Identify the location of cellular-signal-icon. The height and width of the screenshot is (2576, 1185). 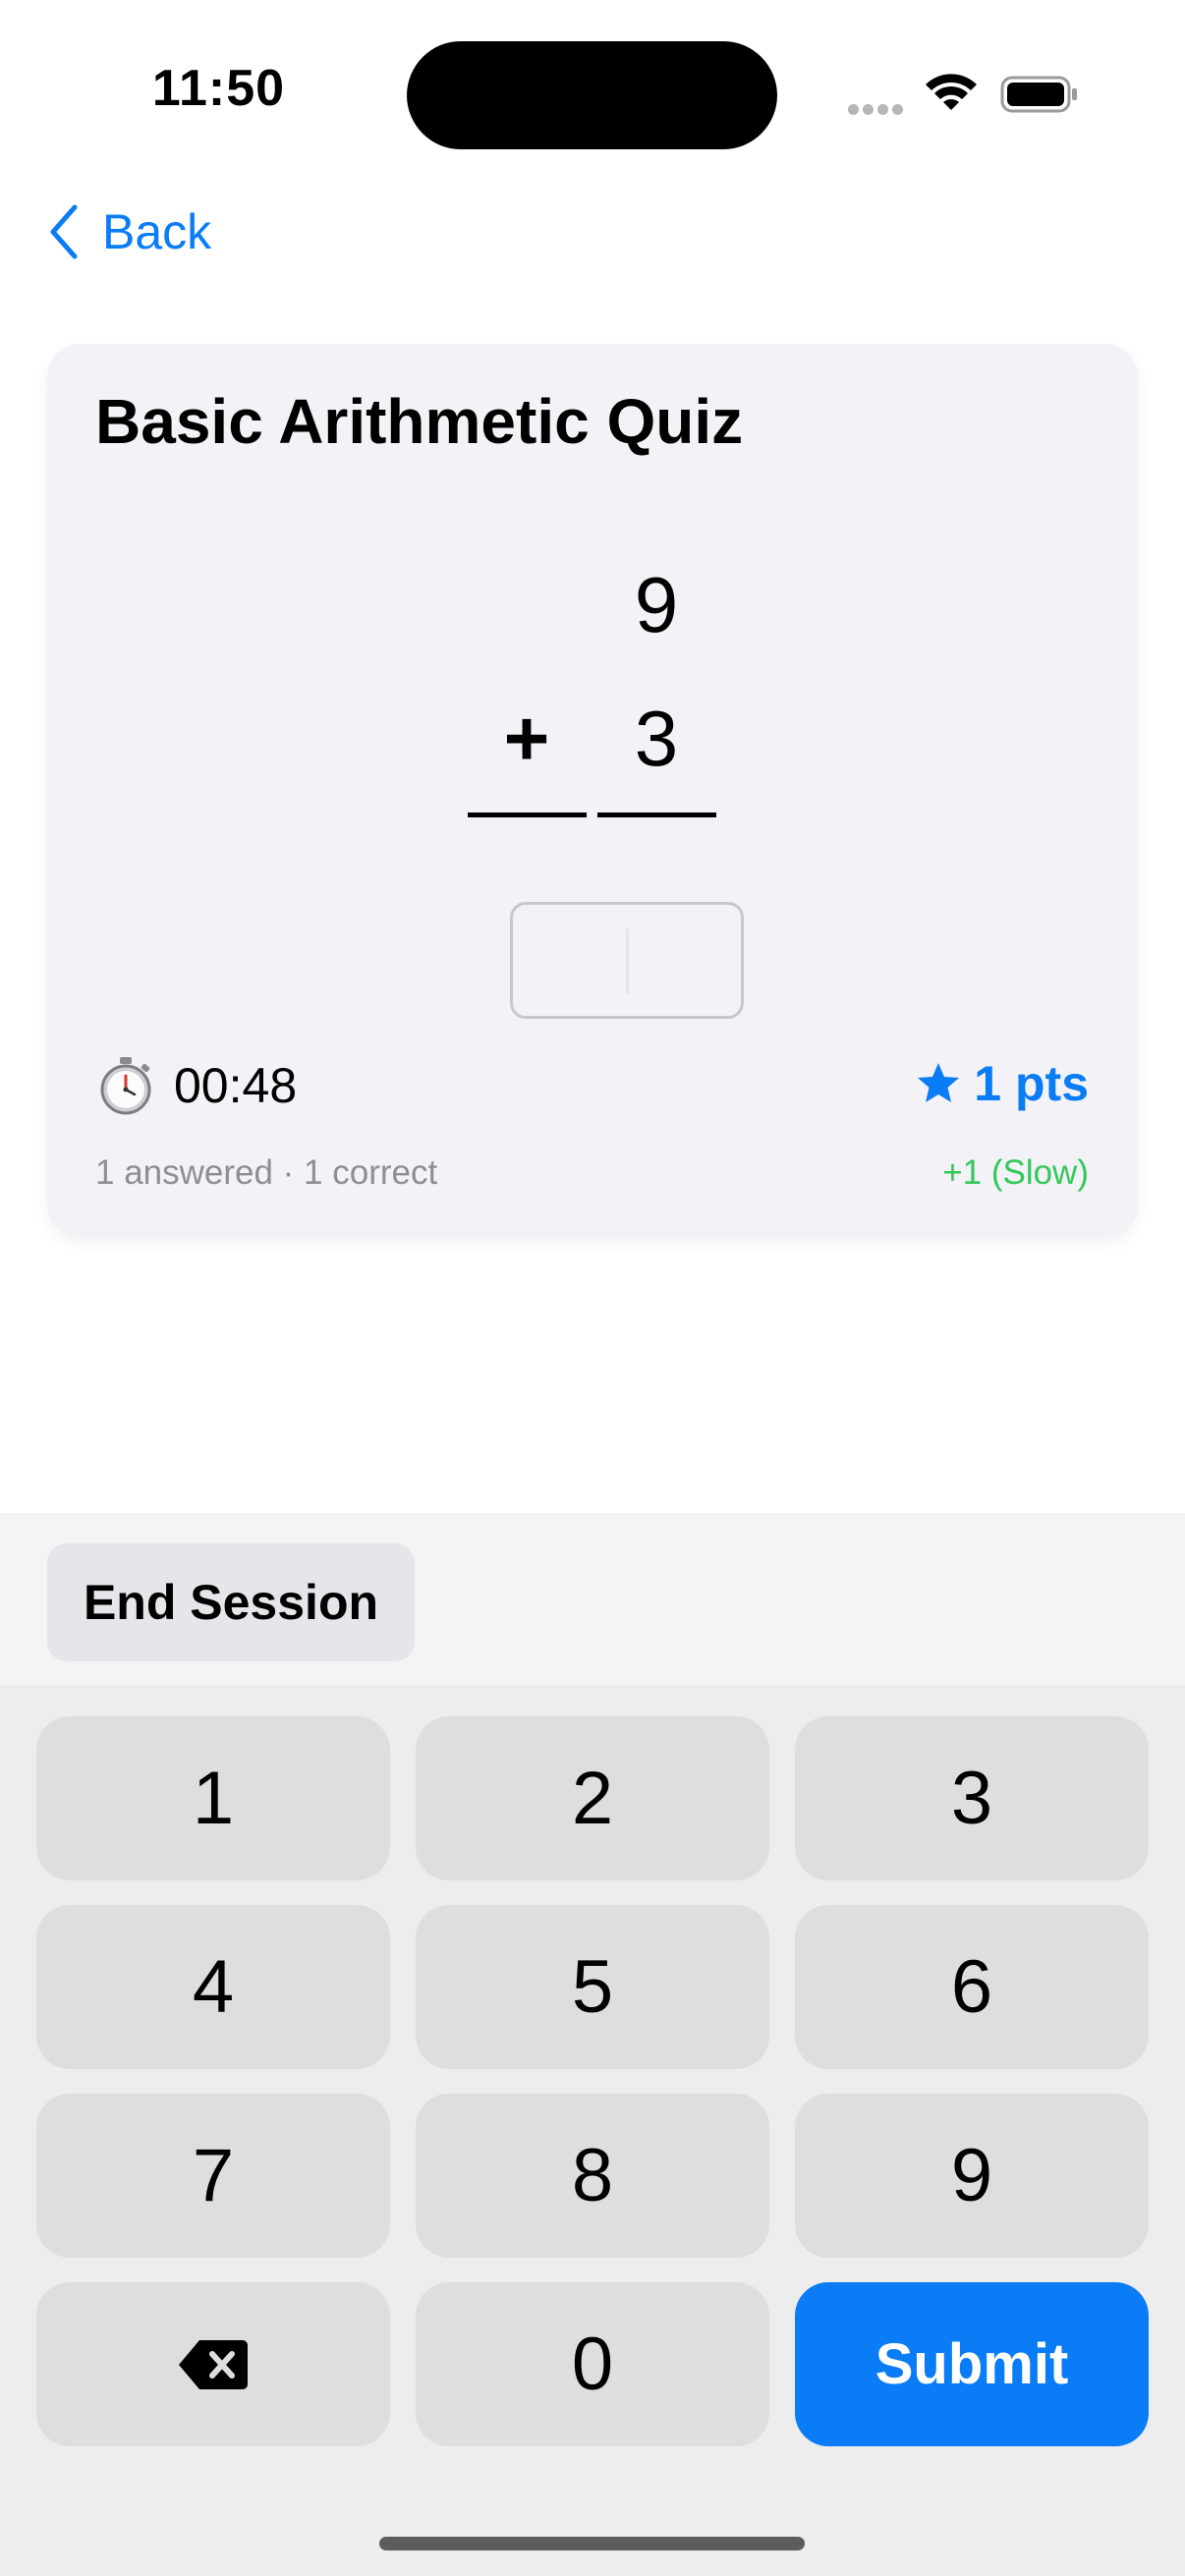
(878, 111).